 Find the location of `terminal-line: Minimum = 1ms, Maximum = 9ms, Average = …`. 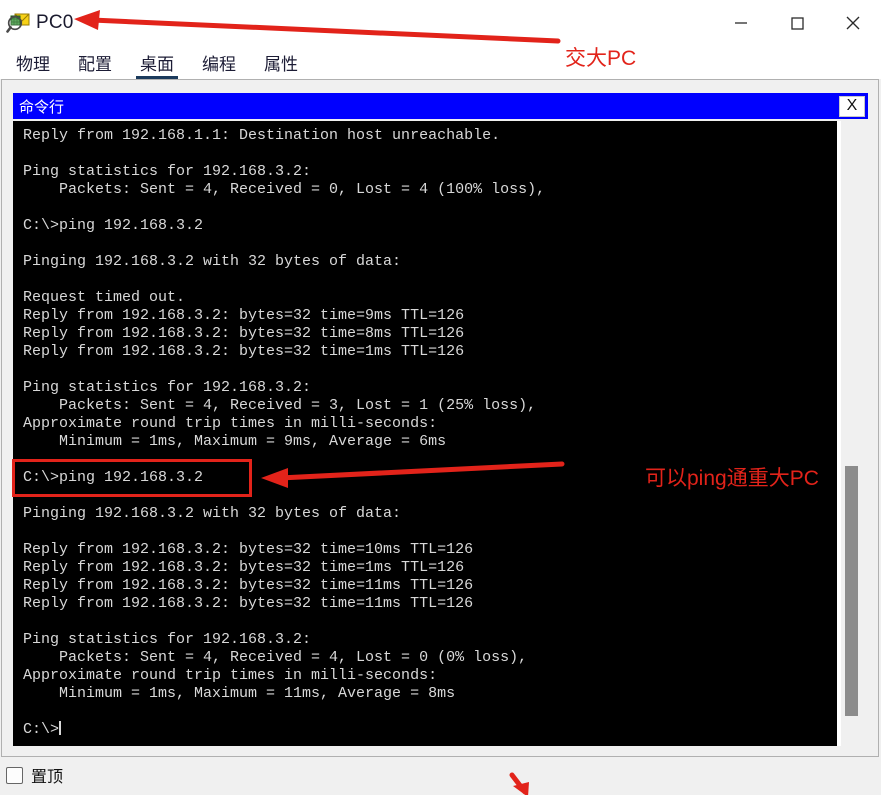

terminal-line: Minimum = 1ms, Maximum = 9ms, Average = … is located at coordinates (235, 441).